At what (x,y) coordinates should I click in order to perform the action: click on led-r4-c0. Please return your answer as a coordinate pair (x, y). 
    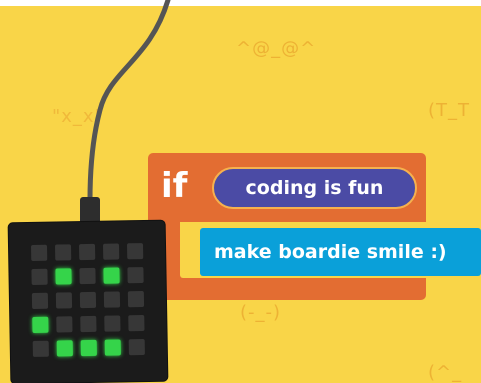
    Looking at the image, I should click on (40, 348).